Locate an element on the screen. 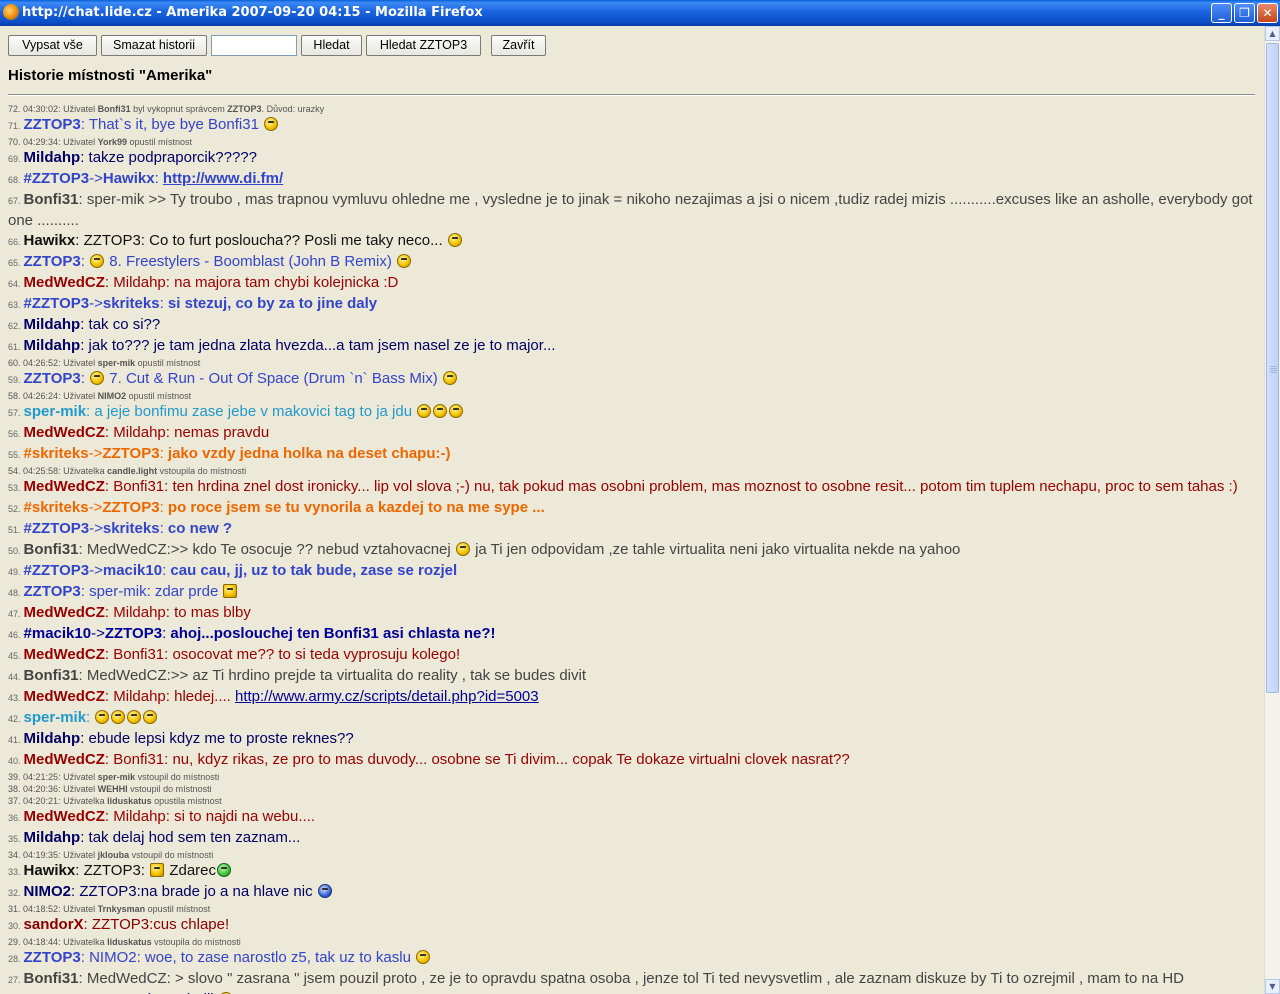 This screenshot has width=1280, height=994. notice-text: opustila místnost is located at coordinates (188, 801).